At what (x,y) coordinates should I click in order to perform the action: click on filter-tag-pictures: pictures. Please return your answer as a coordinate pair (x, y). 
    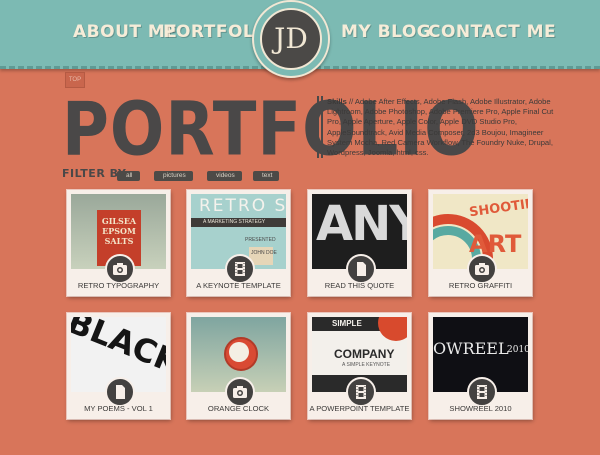
    Looking at the image, I should click on (173, 176).